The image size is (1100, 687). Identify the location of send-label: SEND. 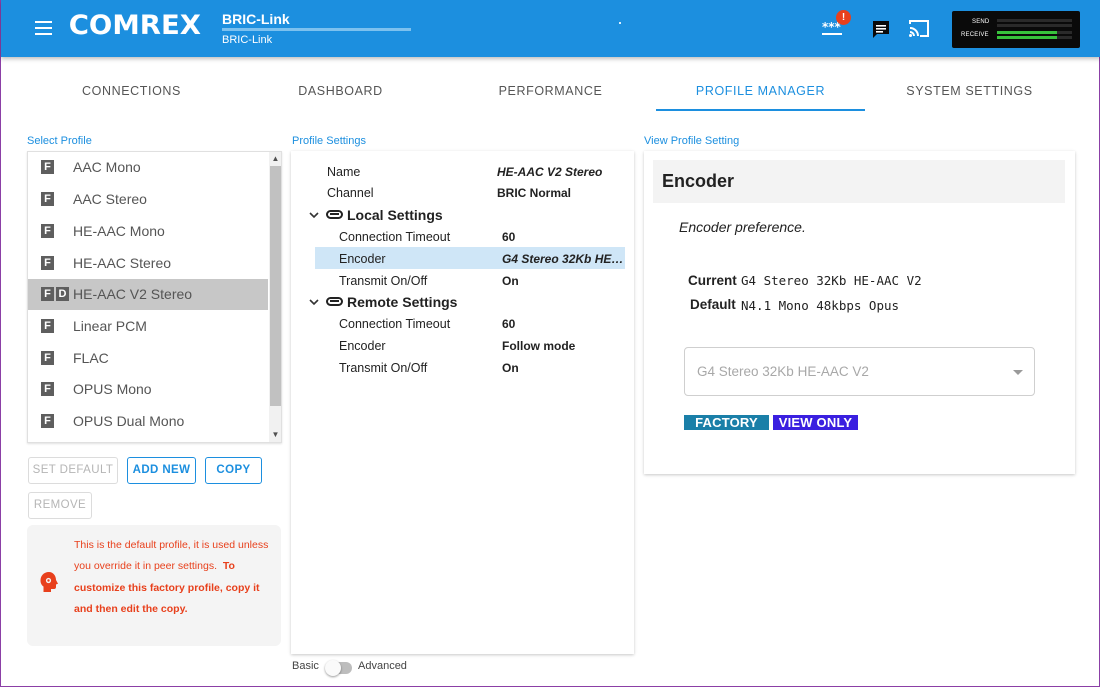
(981, 22).